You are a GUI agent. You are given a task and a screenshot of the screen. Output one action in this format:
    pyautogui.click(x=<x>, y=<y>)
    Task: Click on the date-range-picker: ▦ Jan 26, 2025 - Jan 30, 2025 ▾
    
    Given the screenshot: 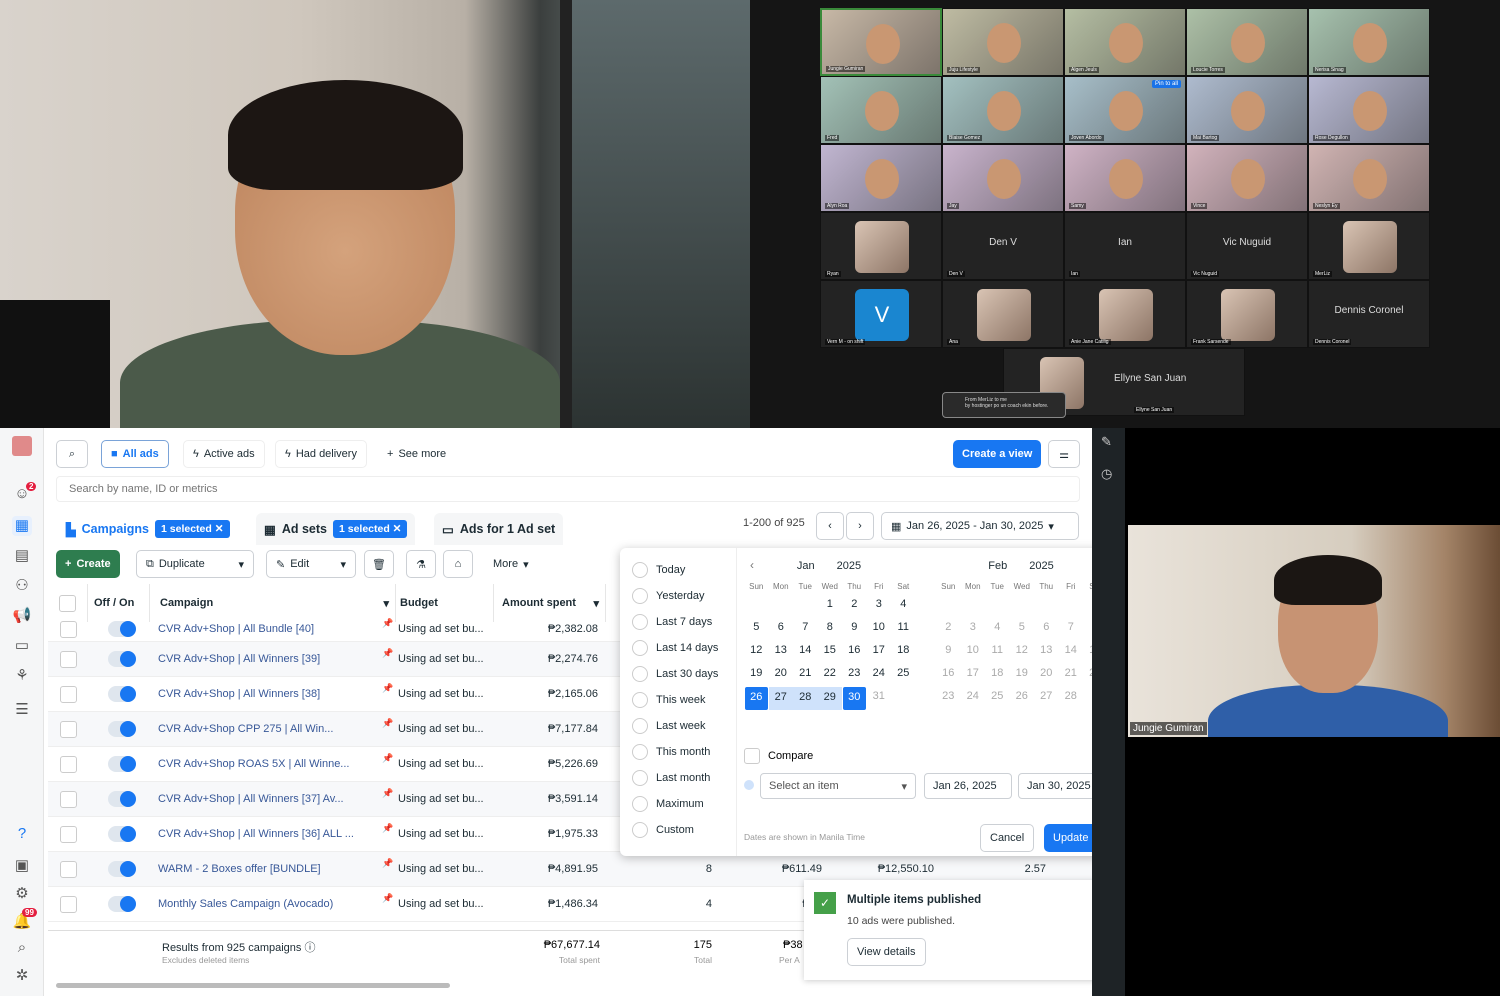 What is the action you would take?
    pyautogui.click(x=980, y=526)
    